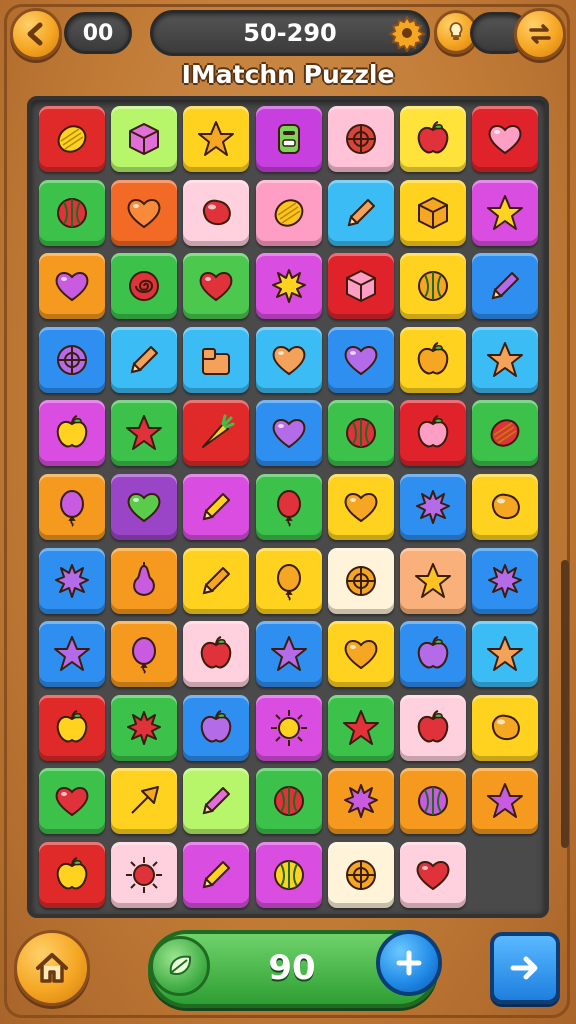  What do you see at coordinates (433, 212) in the screenshot?
I see `tile-r2-c6` at bounding box center [433, 212].